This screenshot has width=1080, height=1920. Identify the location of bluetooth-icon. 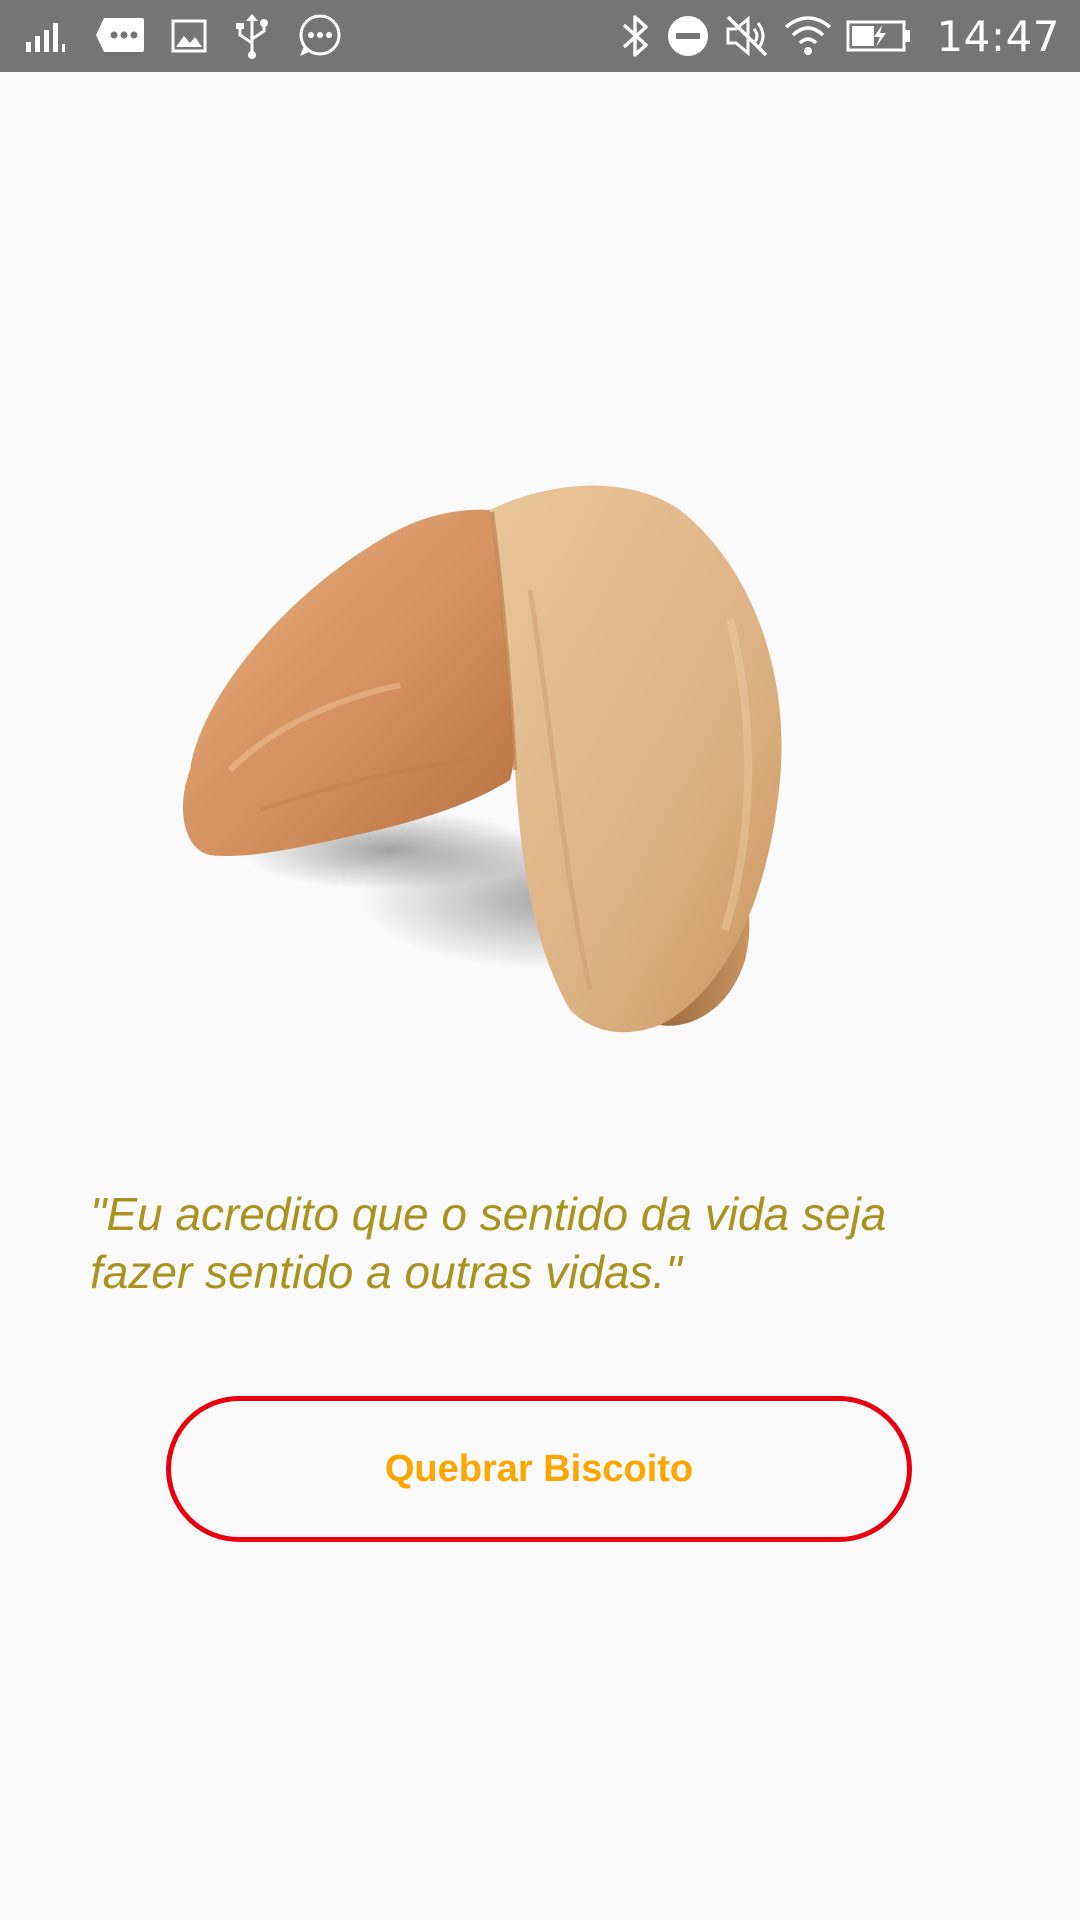
(635, 36).